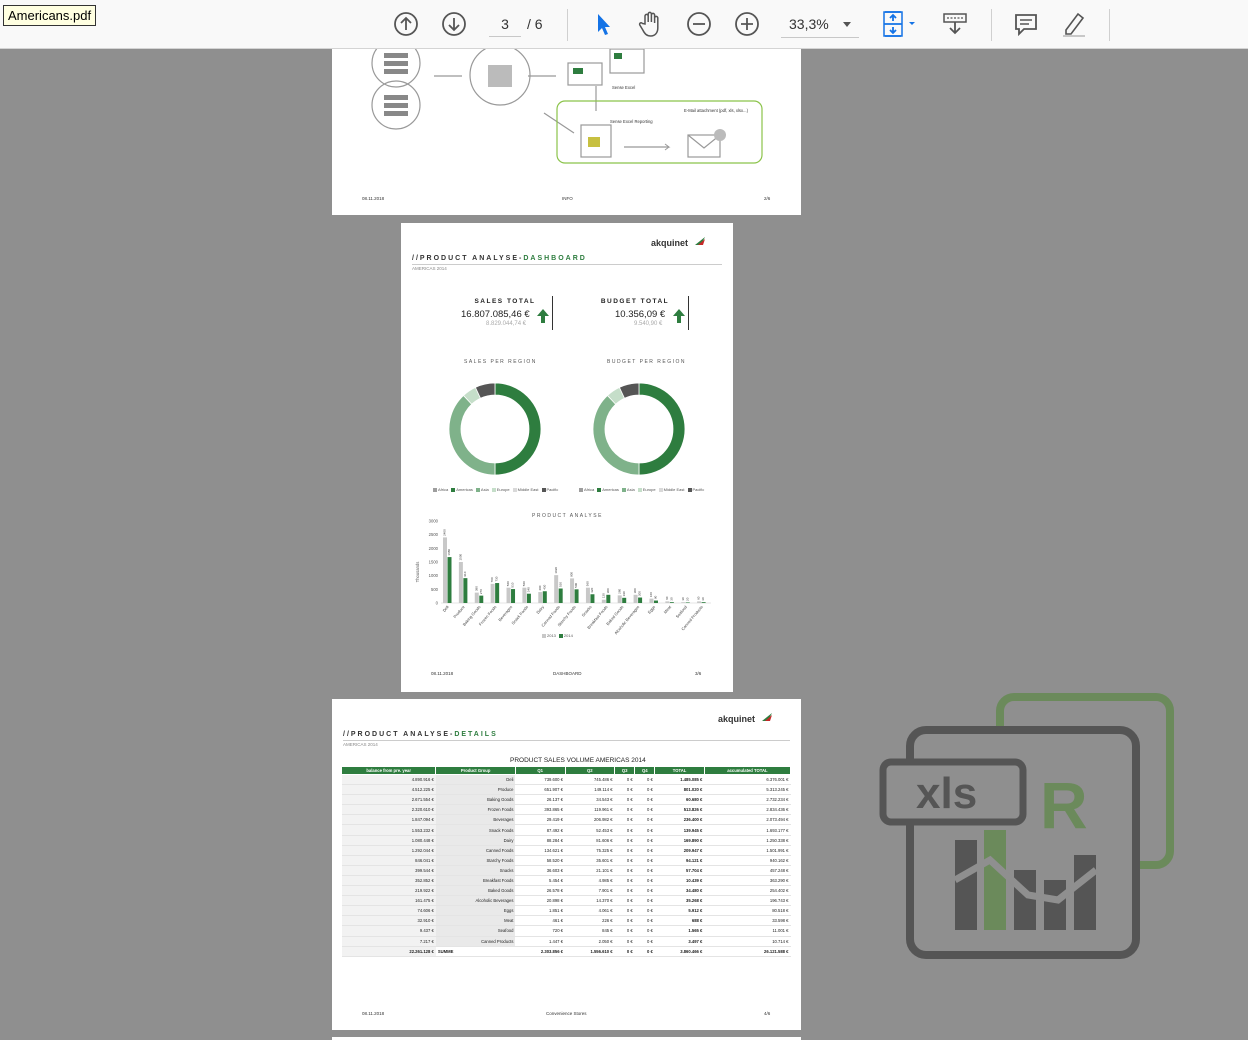 The height and width of the screenshot is (1040, 1248). I want to click on monitor-icon, so click(627, 61).